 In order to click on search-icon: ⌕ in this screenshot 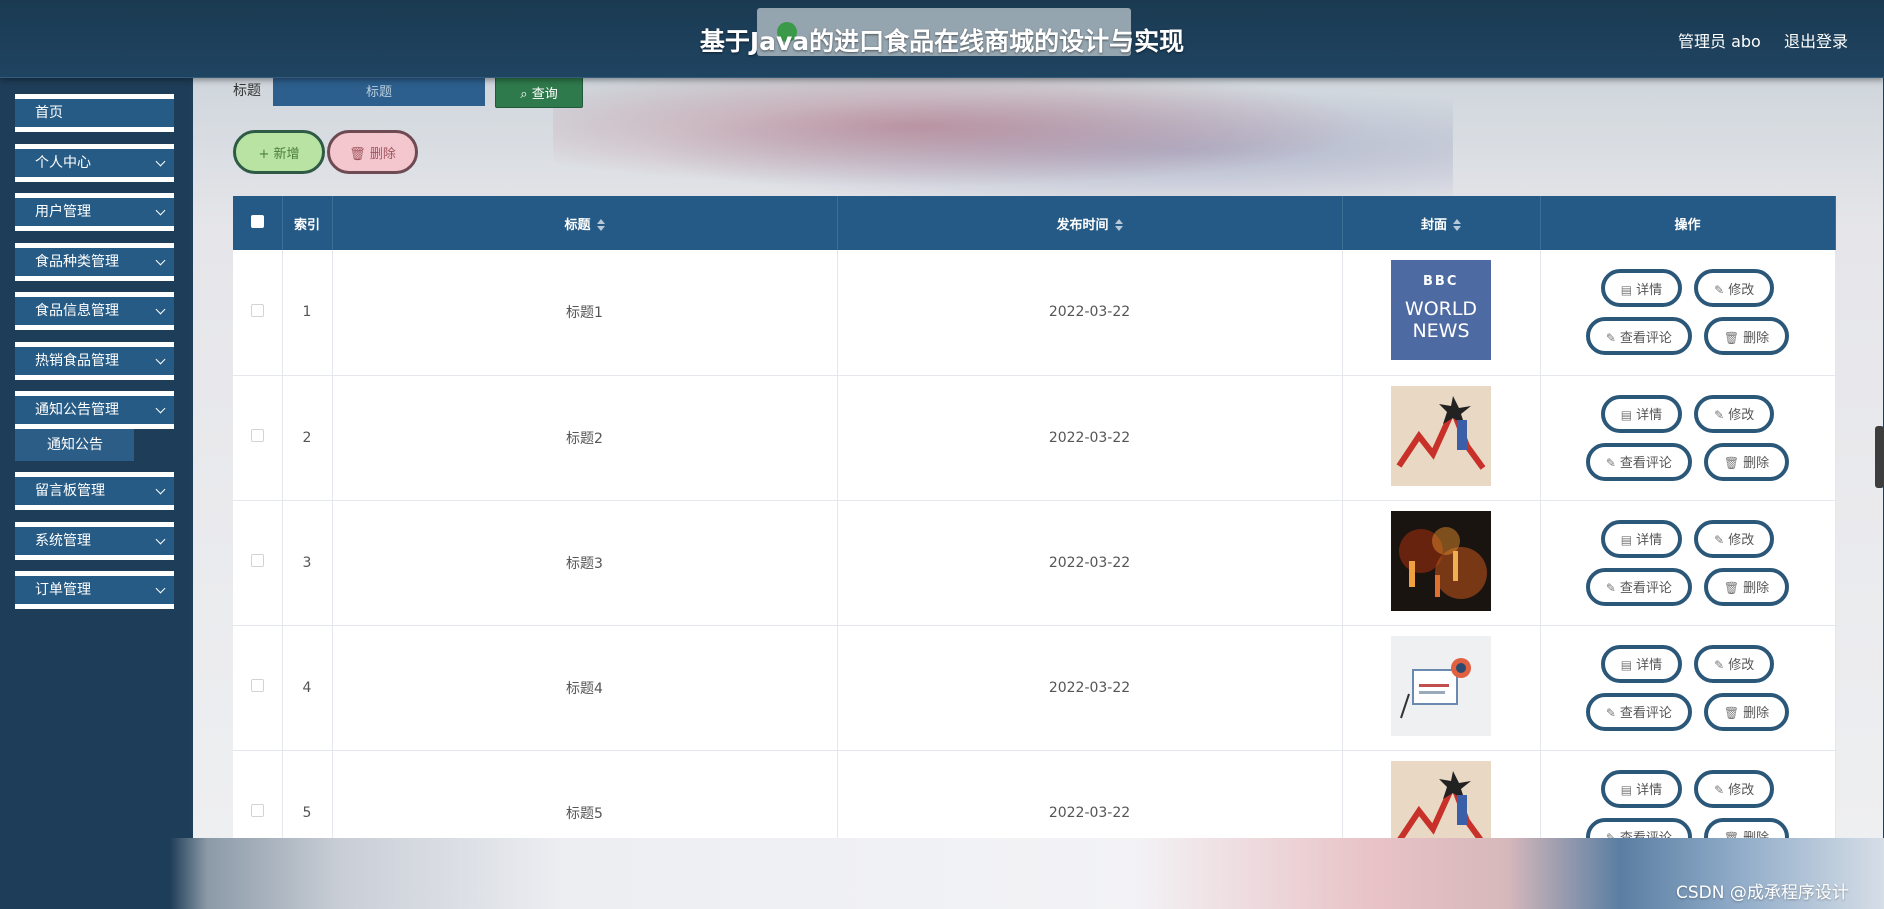, I will do `click(526, 94)`.